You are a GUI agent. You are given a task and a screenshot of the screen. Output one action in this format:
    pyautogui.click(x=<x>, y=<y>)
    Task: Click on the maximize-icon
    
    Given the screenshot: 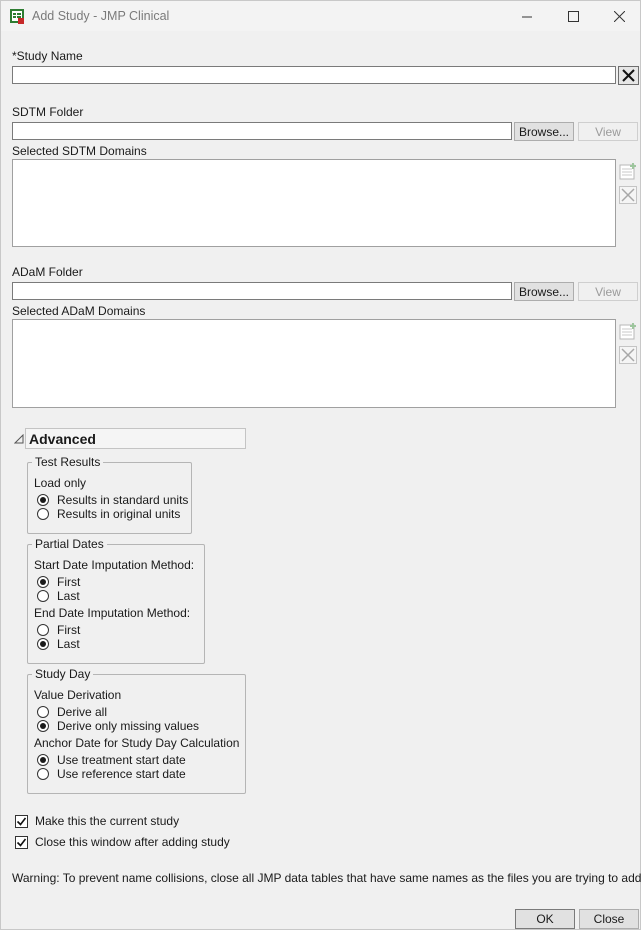 What is the action you would take?
    pyautogui.click(x=573, y=16)
    